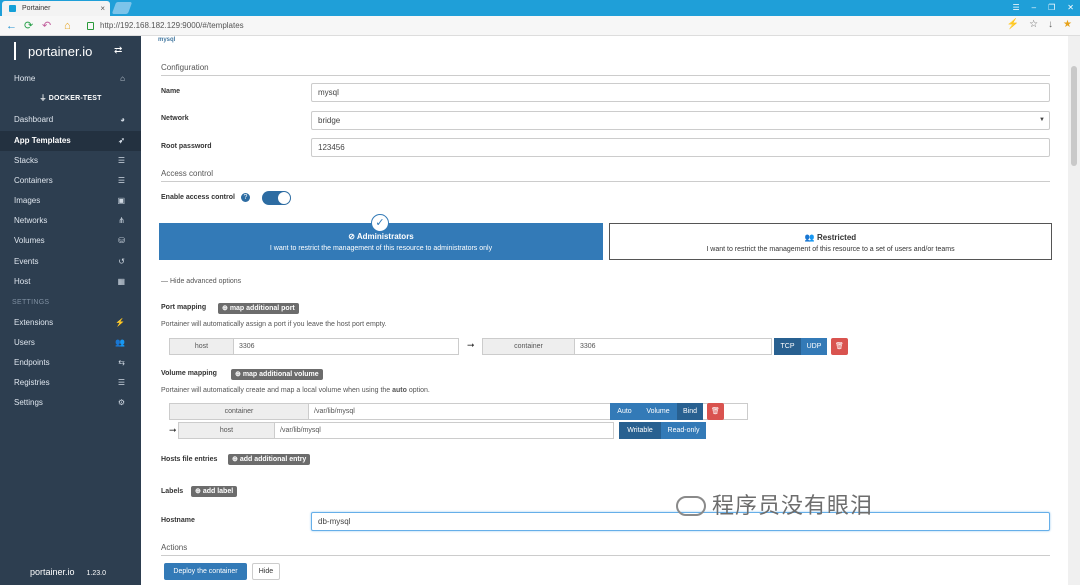 The height and width of the screenshot is (585, 1080). I want to click on bookmark-star-icon: ☆, so click(1033, 24).